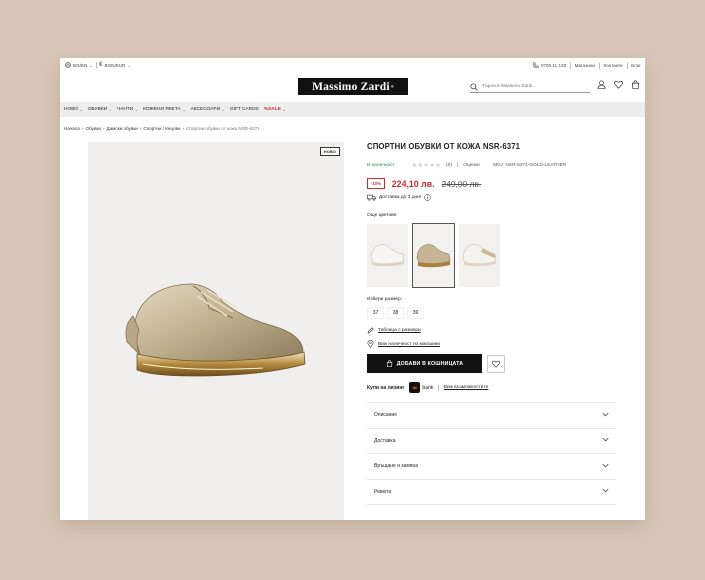 Image resolution: width=705 pixels, height=580 pixels. What do you see at coordinates (491, 467) in the screenshot?
I see `accordion-returns: Връщане и замяна` at bounding box center [491, 467].